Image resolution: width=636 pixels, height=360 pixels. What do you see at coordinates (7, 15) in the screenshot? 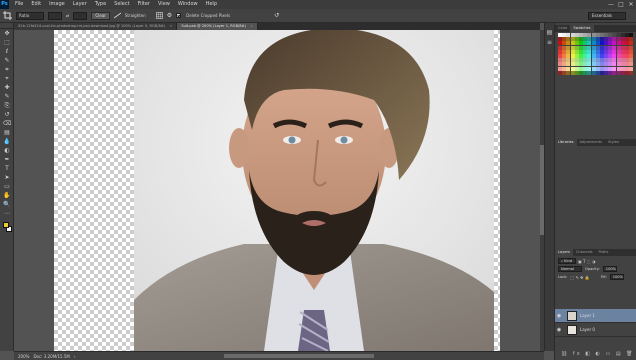
I see `crop-tool-icon` at bounding box center [7, 15].